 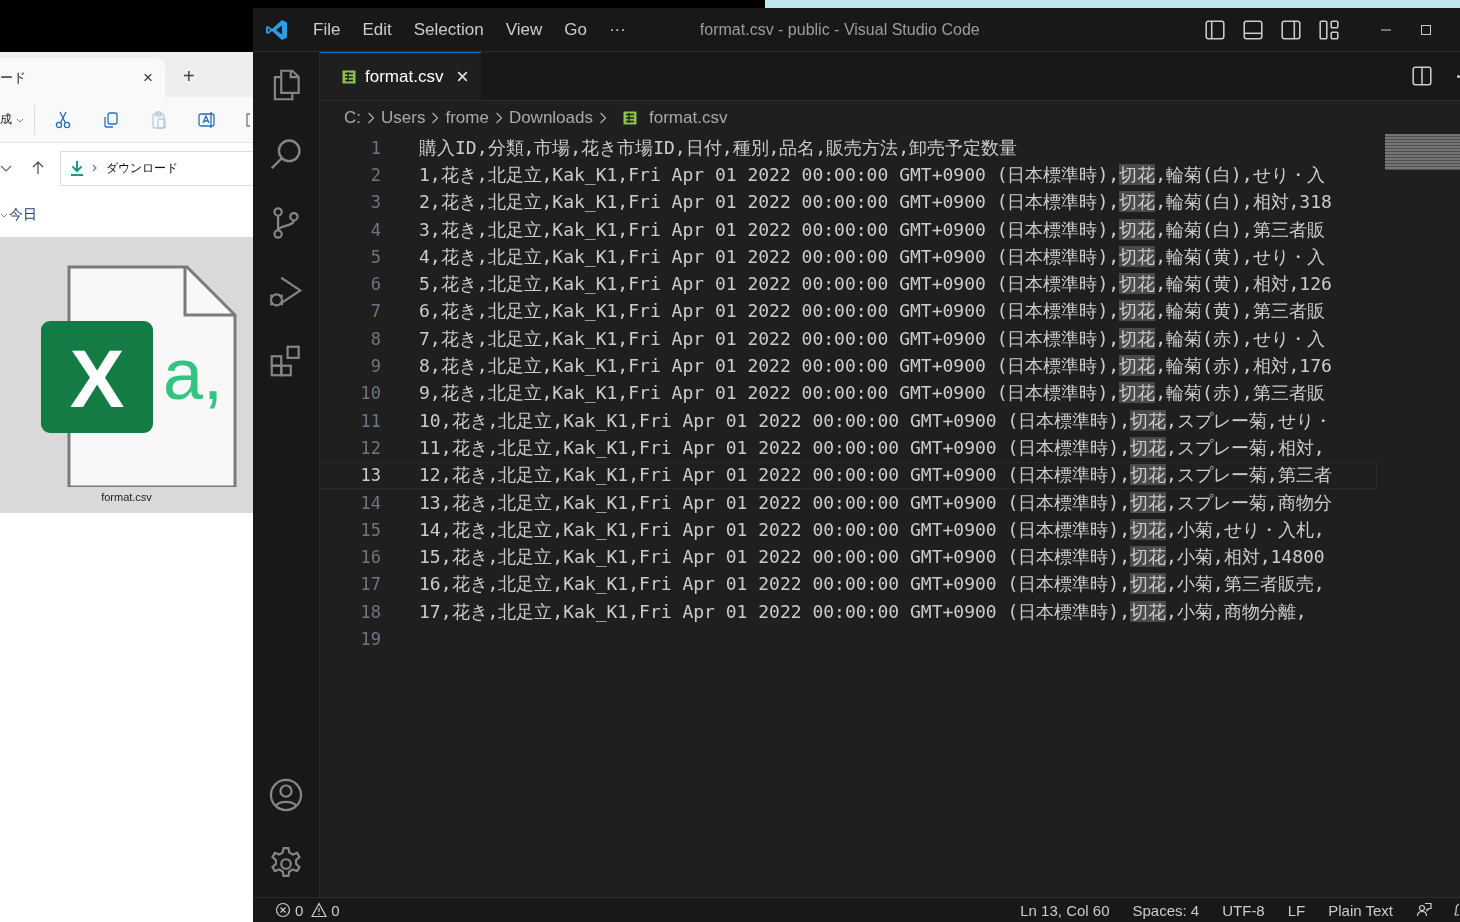 What do you see at coordinates (283, 910) in the screenshot?
I see `error-icon` at bounding box center [283, 910].